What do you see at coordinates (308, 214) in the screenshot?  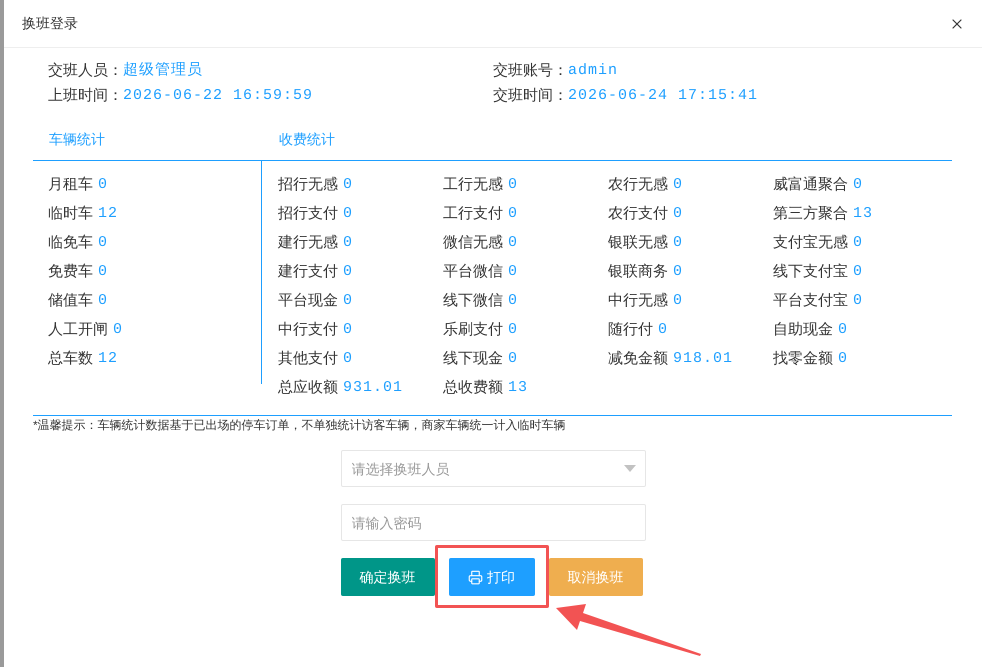 I see `stat-label: 招行支付` at bounding box center [308, 214].